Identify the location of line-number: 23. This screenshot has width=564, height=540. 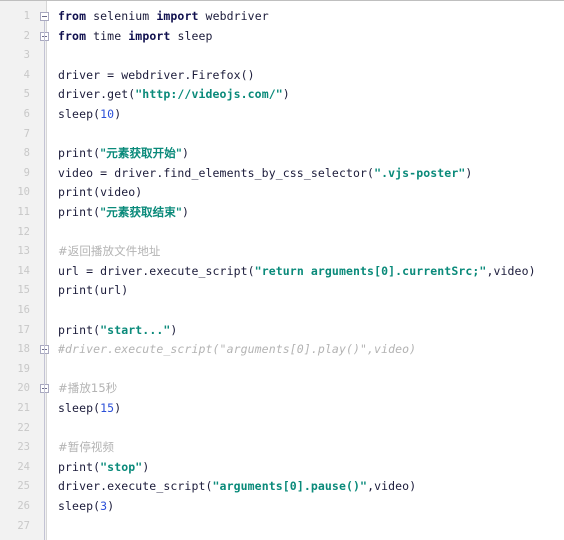
(23, 447).